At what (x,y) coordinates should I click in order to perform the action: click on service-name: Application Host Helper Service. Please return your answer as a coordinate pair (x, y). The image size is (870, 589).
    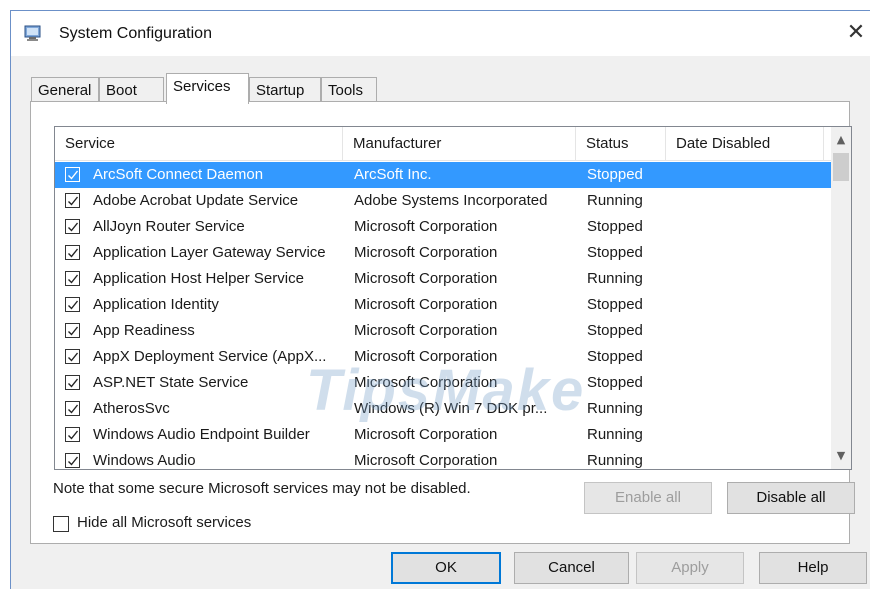
    Looking at the image, I should click on (198, 278).